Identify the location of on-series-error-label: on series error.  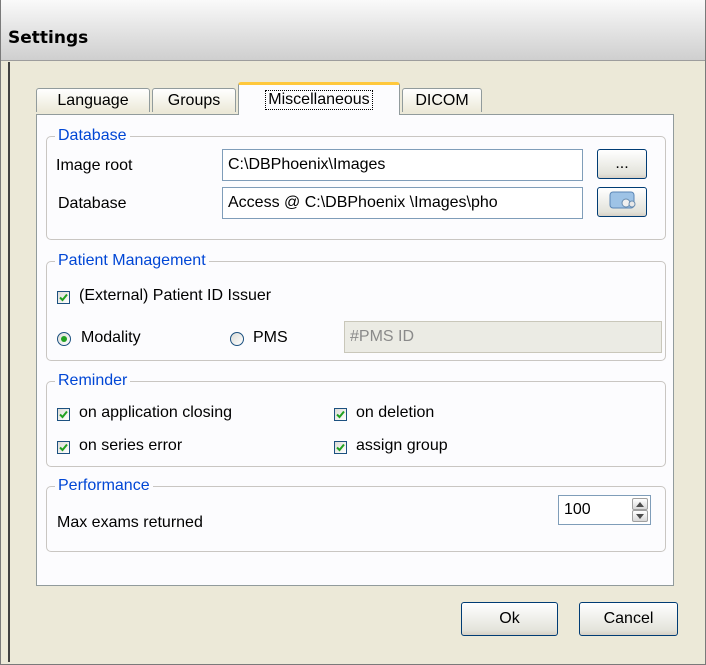
(131, 445).